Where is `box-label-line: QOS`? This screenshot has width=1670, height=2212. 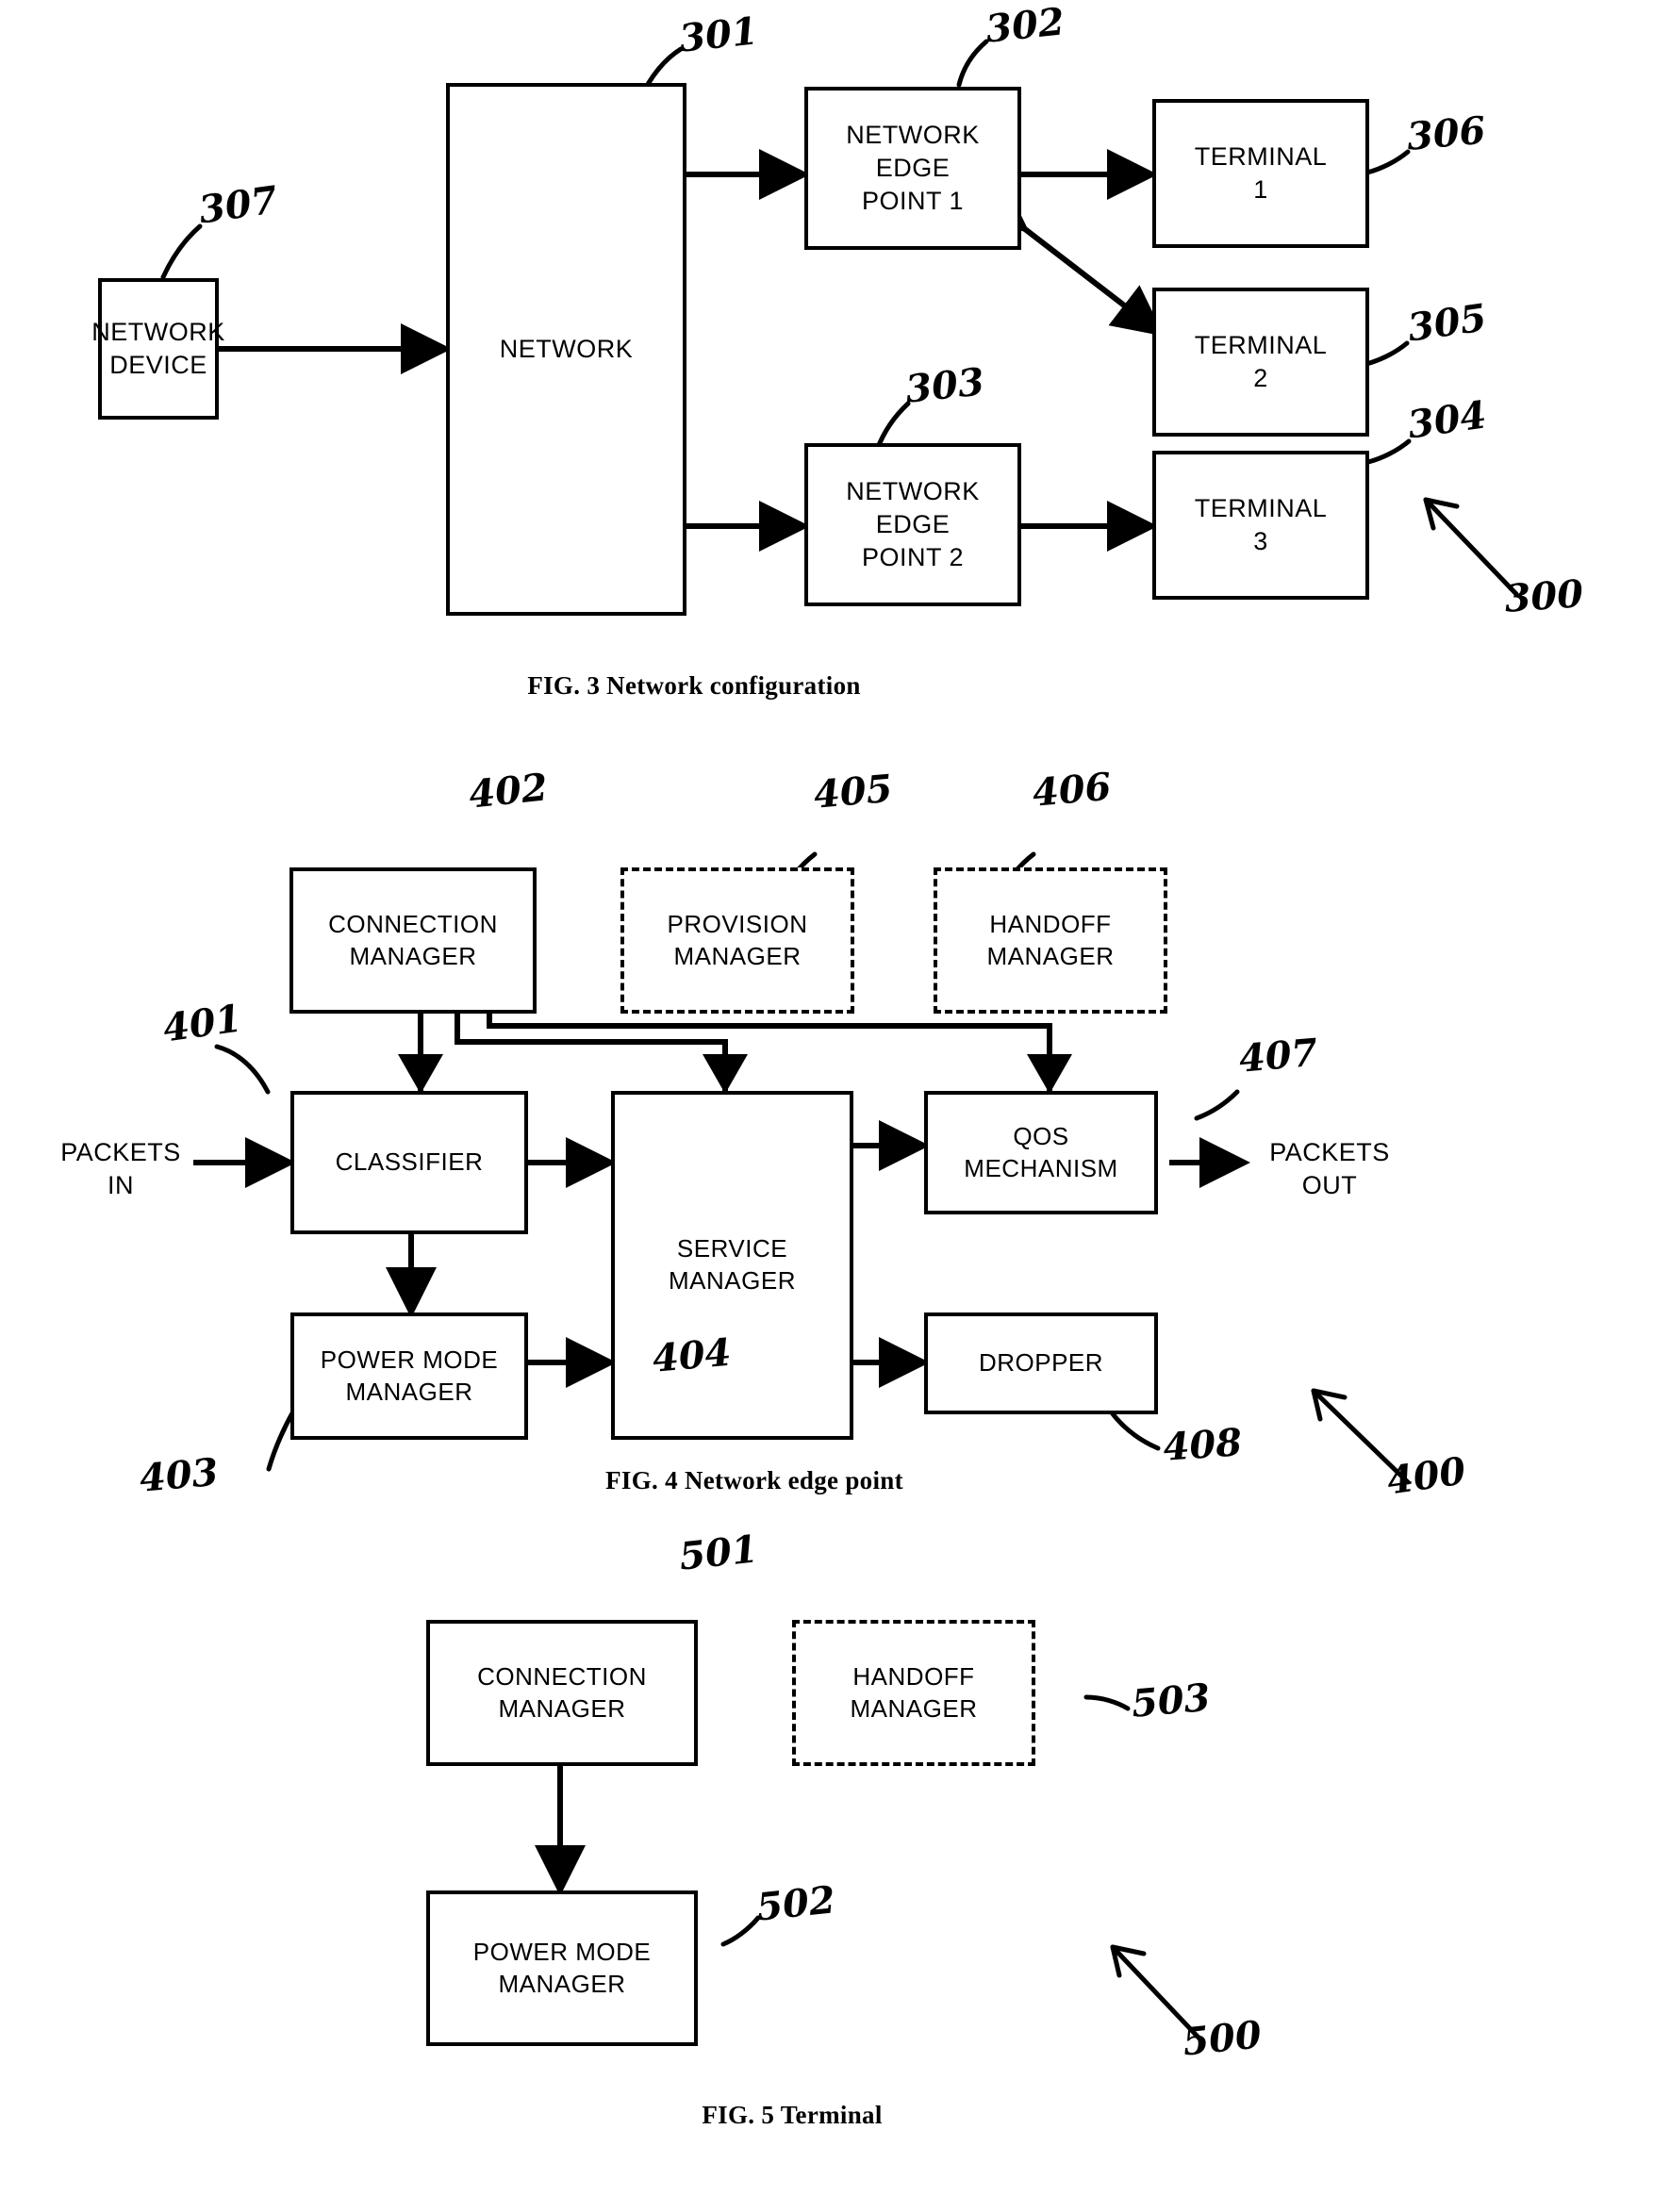 box-label-line: QOS is located at coordinates (1041, 1135).